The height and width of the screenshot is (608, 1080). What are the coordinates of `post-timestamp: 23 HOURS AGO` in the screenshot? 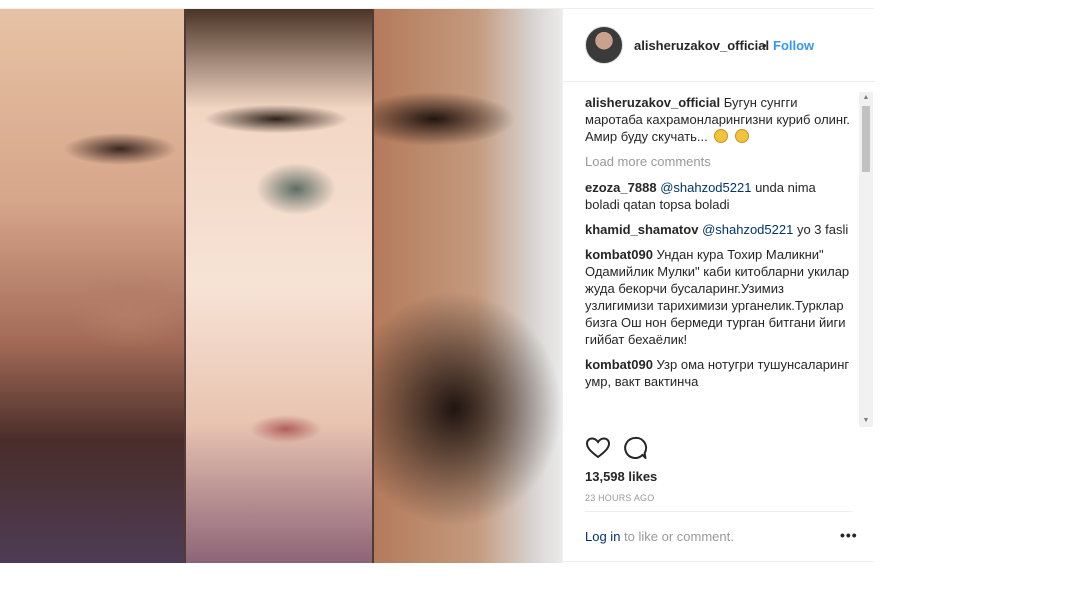 It's located at (619, 498).